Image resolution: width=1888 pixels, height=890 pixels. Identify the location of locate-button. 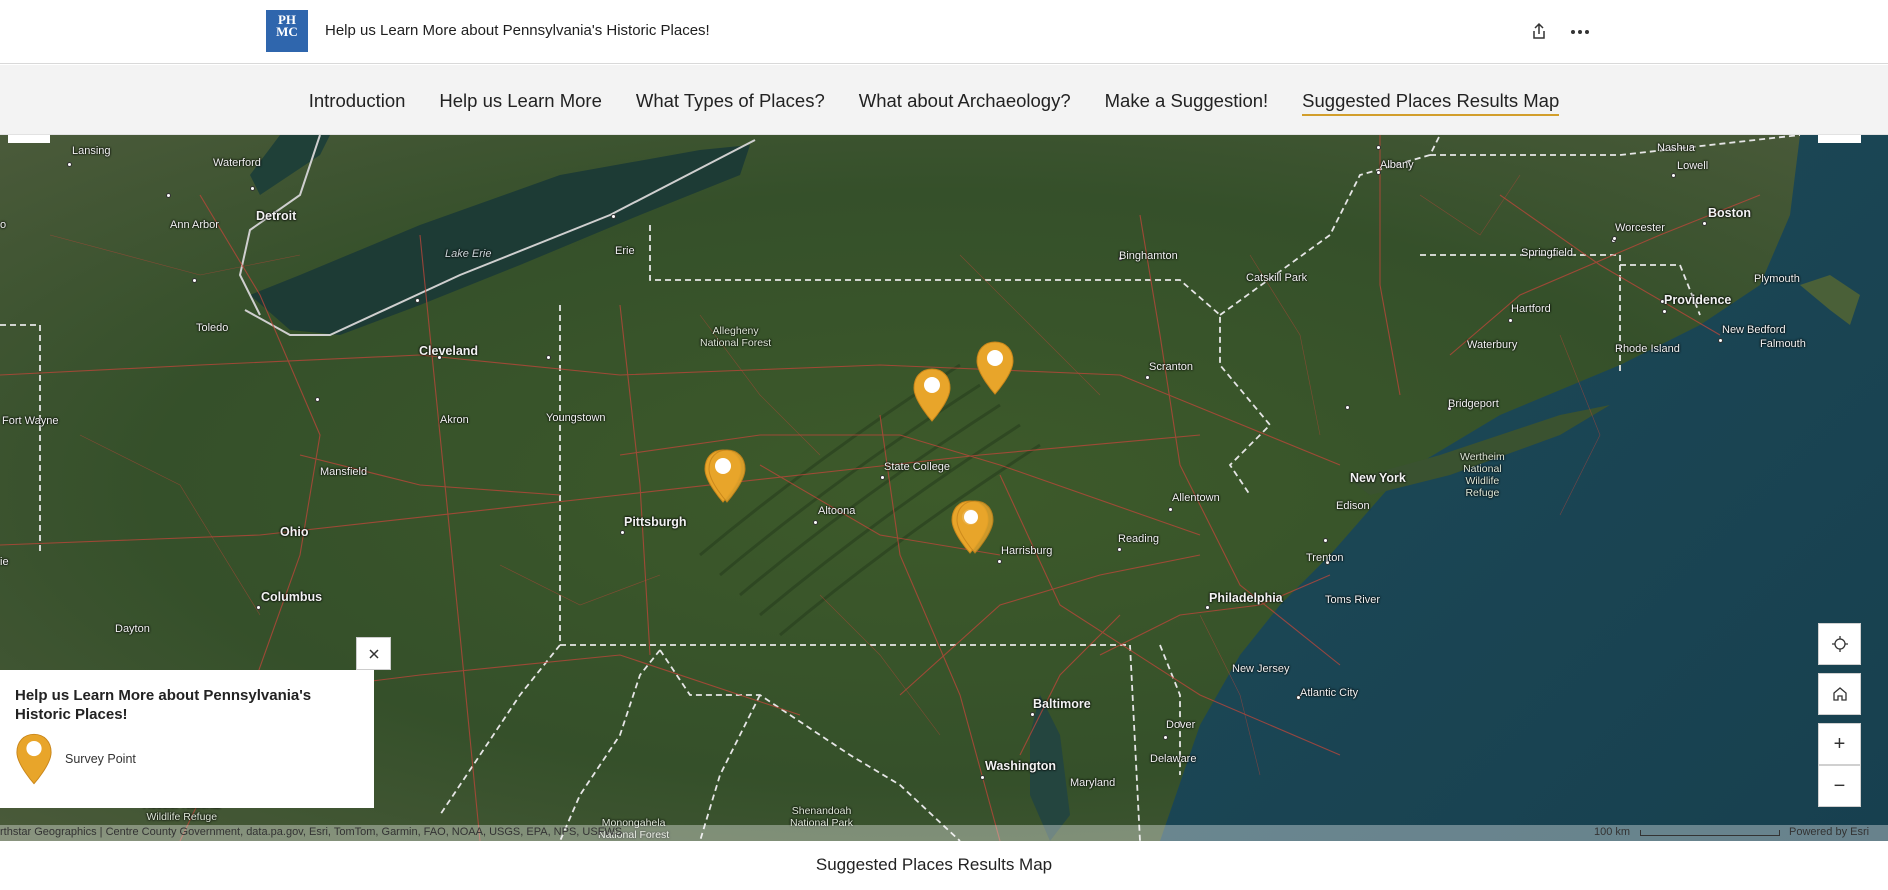
(1839, 644).